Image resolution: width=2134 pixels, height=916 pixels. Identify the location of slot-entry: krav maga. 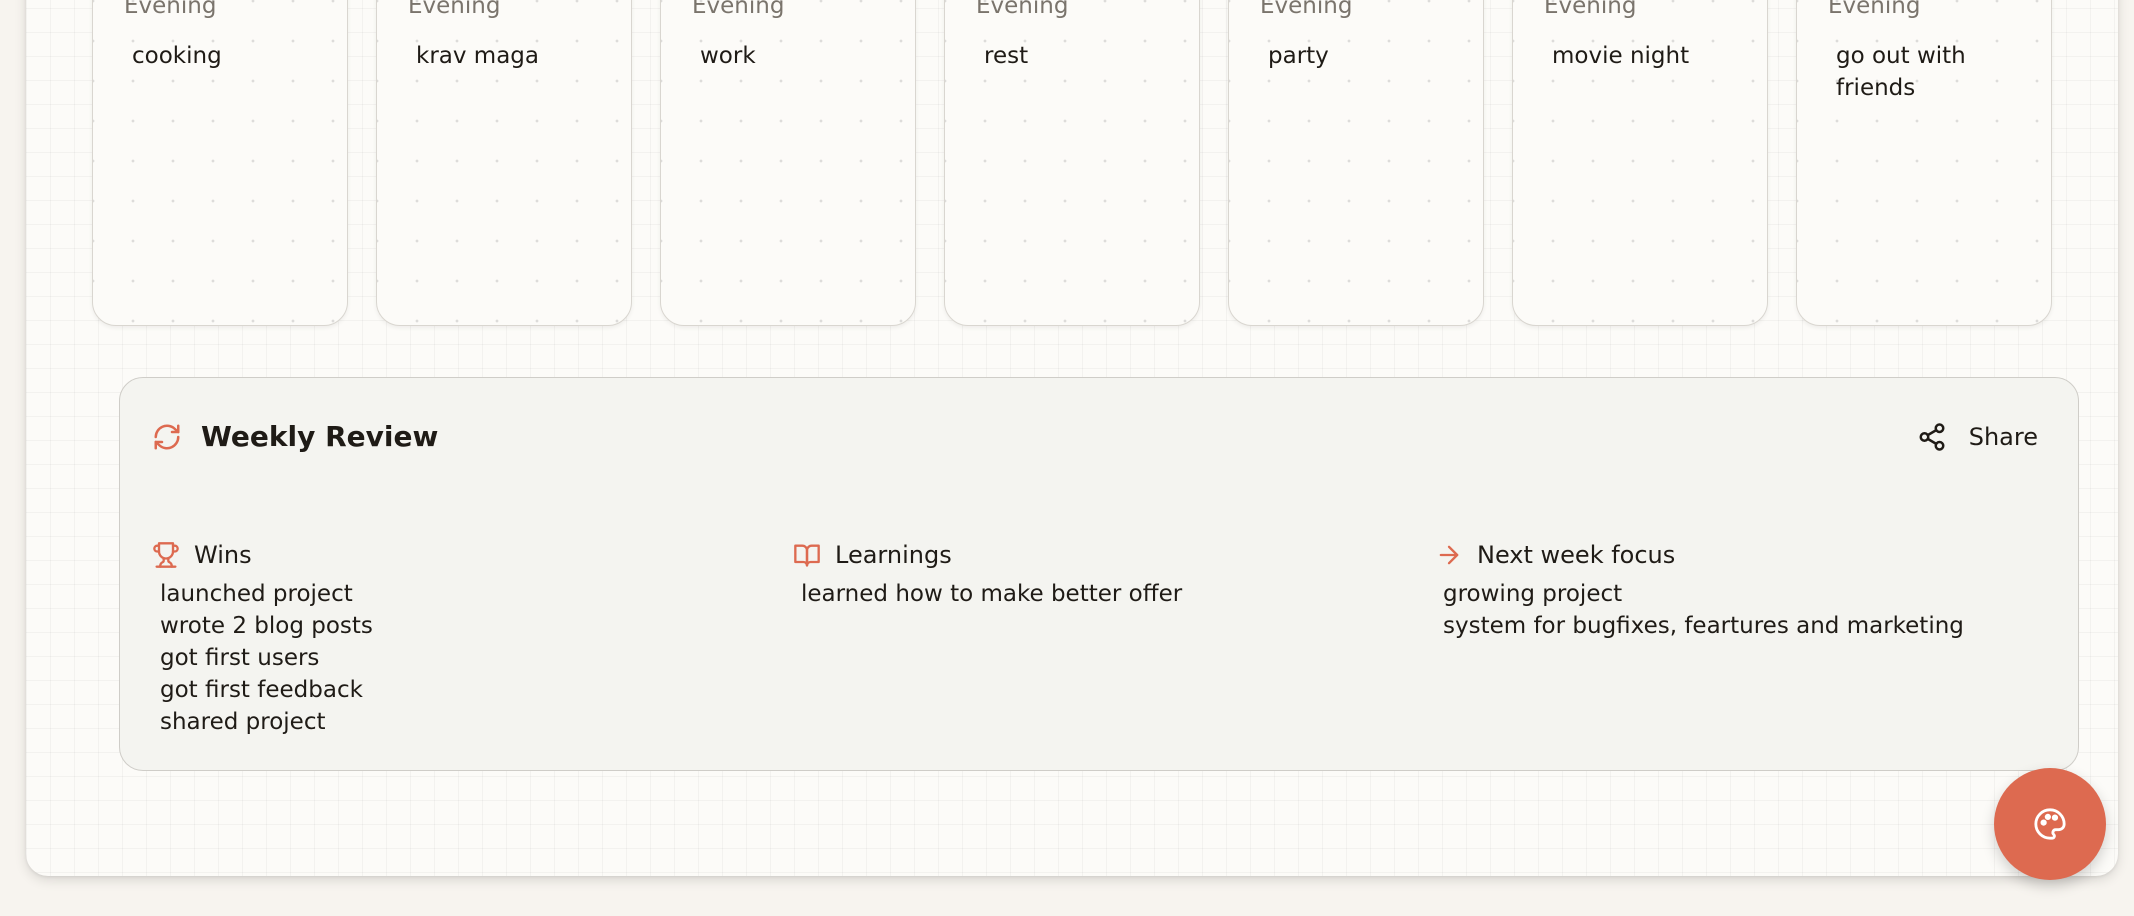
(511, 56).